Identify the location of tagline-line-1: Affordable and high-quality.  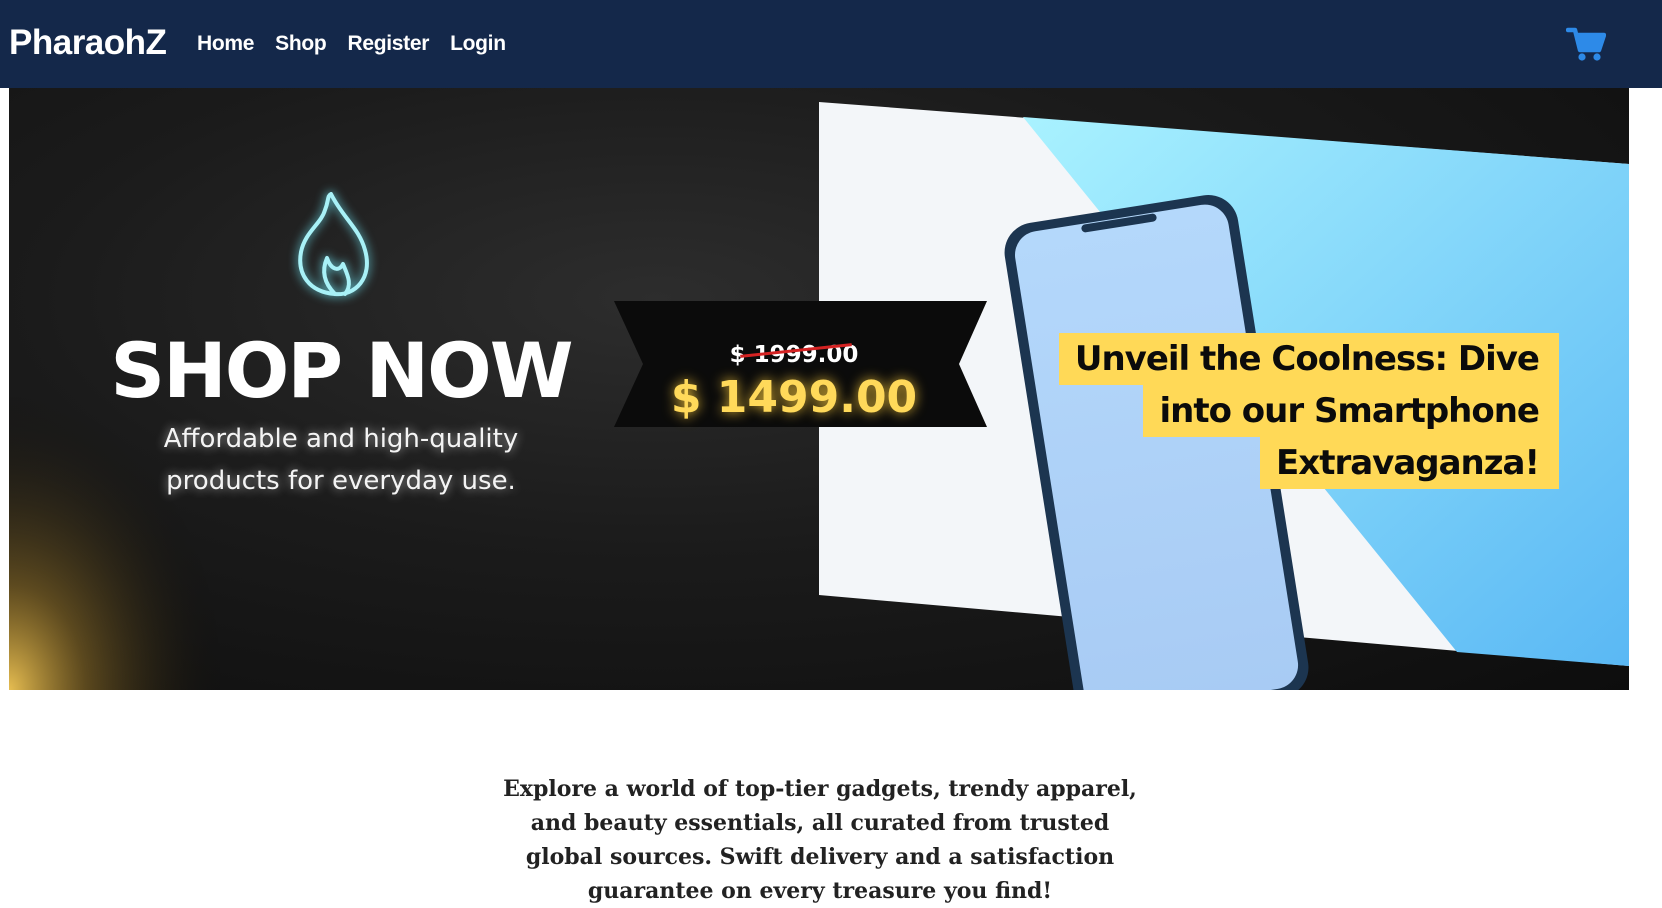
(341, 439).